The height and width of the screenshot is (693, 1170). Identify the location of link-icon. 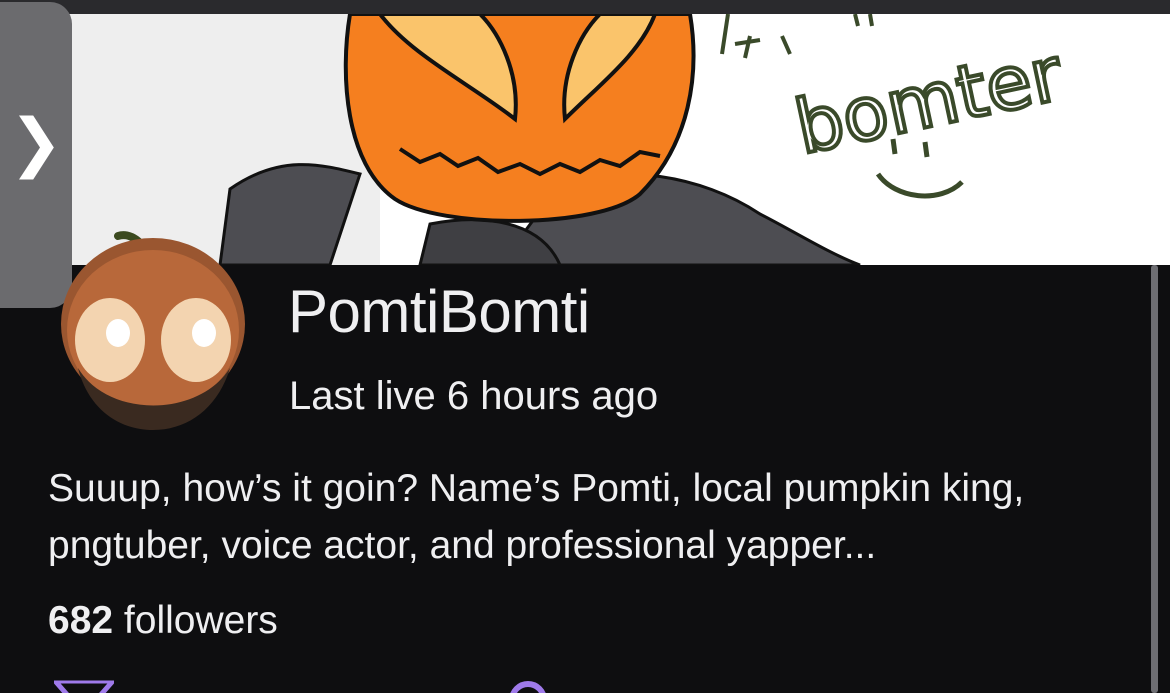
(528, 687).